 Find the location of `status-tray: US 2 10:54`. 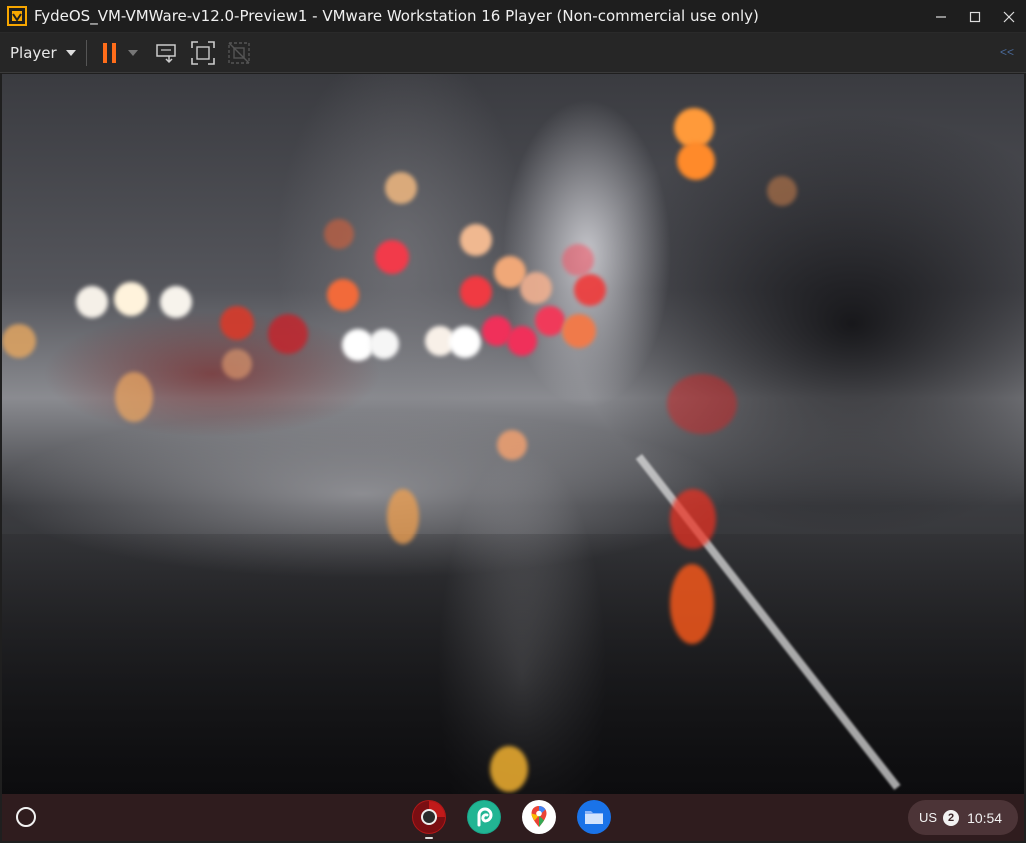

status-tray: US 2 10:54 is located at coordinates (963, 817).